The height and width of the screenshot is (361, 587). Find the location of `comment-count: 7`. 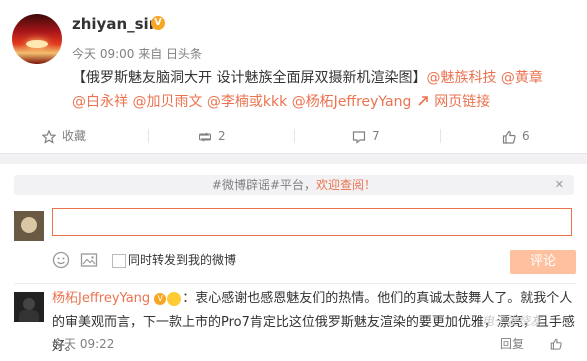

comment-count: 7 is located at coordinates (376, 136).